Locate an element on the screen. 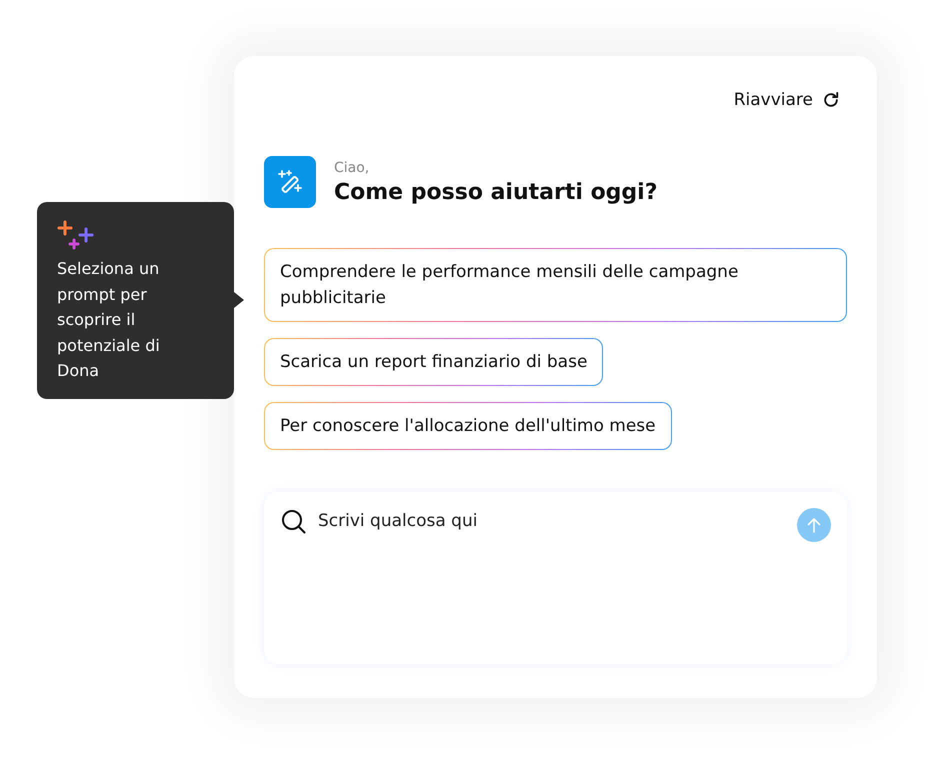 The image size is (937, 763). magic-wand-icon is located at coordinates (290, 182).